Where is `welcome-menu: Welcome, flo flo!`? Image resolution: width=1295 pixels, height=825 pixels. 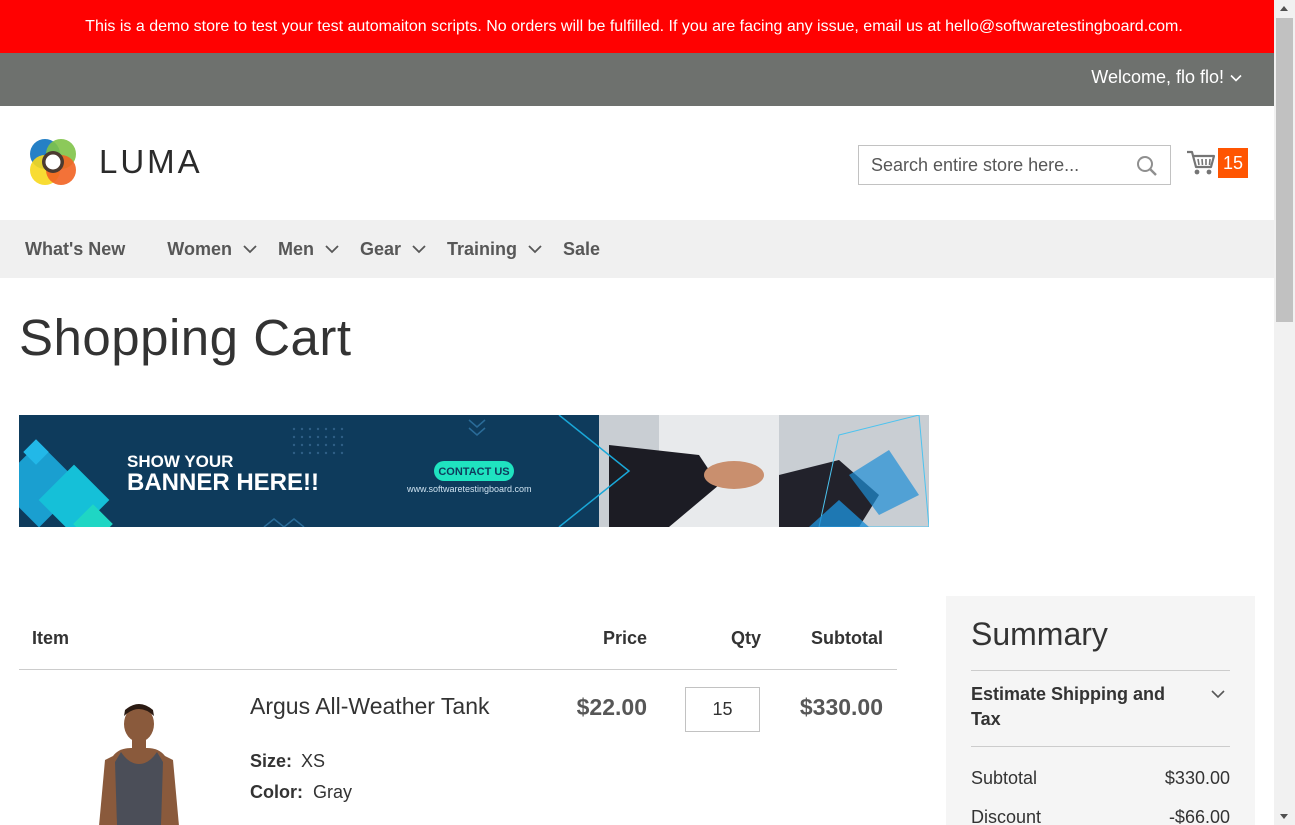
welcome-menu: Welcome, flo flo! is located at coordinates (1166, 77).